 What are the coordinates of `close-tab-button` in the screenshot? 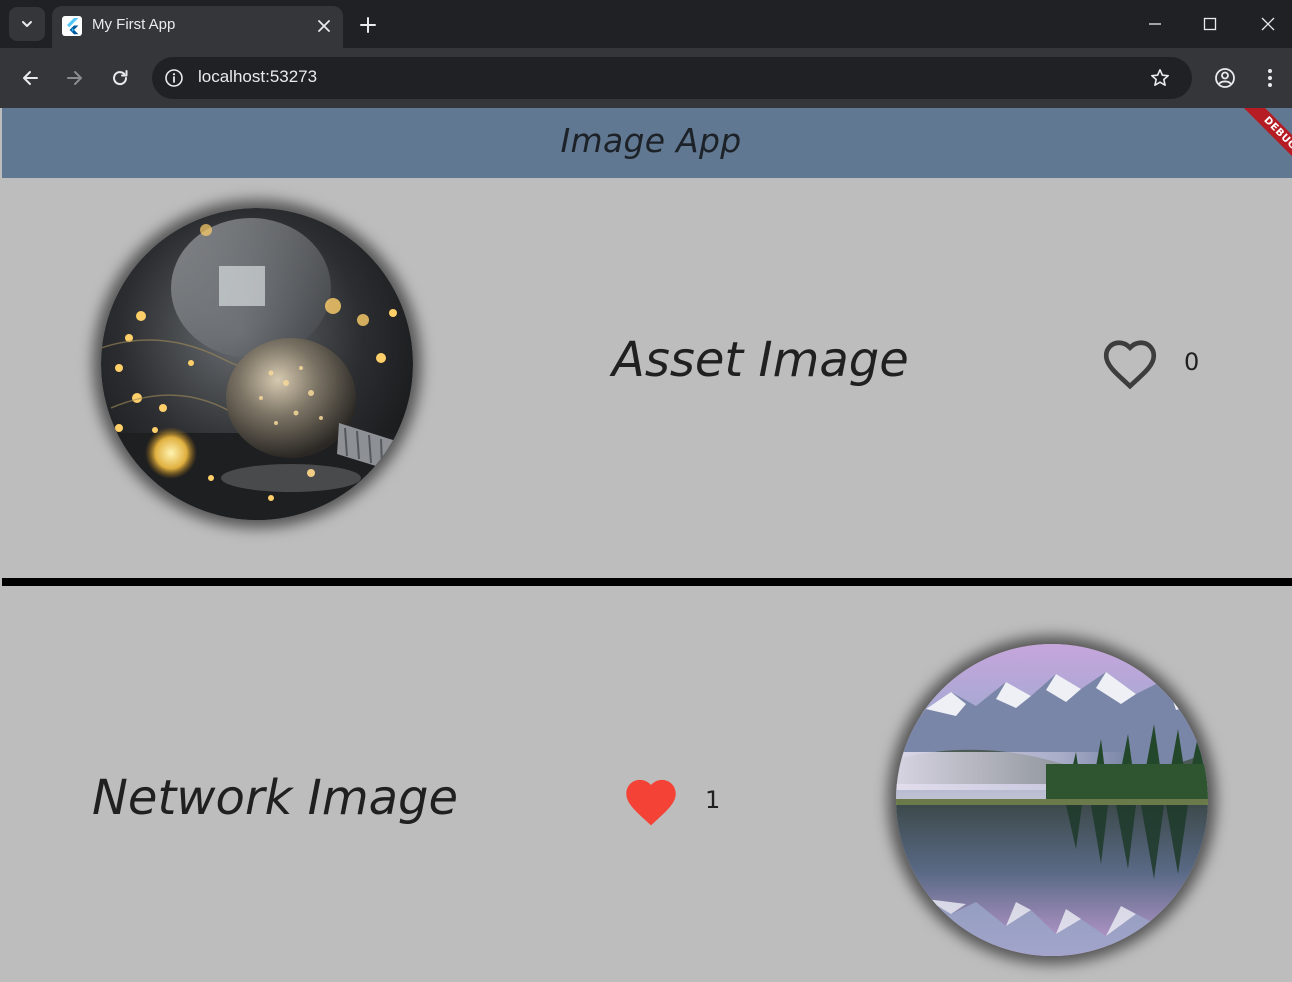 It's located at (324, 26).